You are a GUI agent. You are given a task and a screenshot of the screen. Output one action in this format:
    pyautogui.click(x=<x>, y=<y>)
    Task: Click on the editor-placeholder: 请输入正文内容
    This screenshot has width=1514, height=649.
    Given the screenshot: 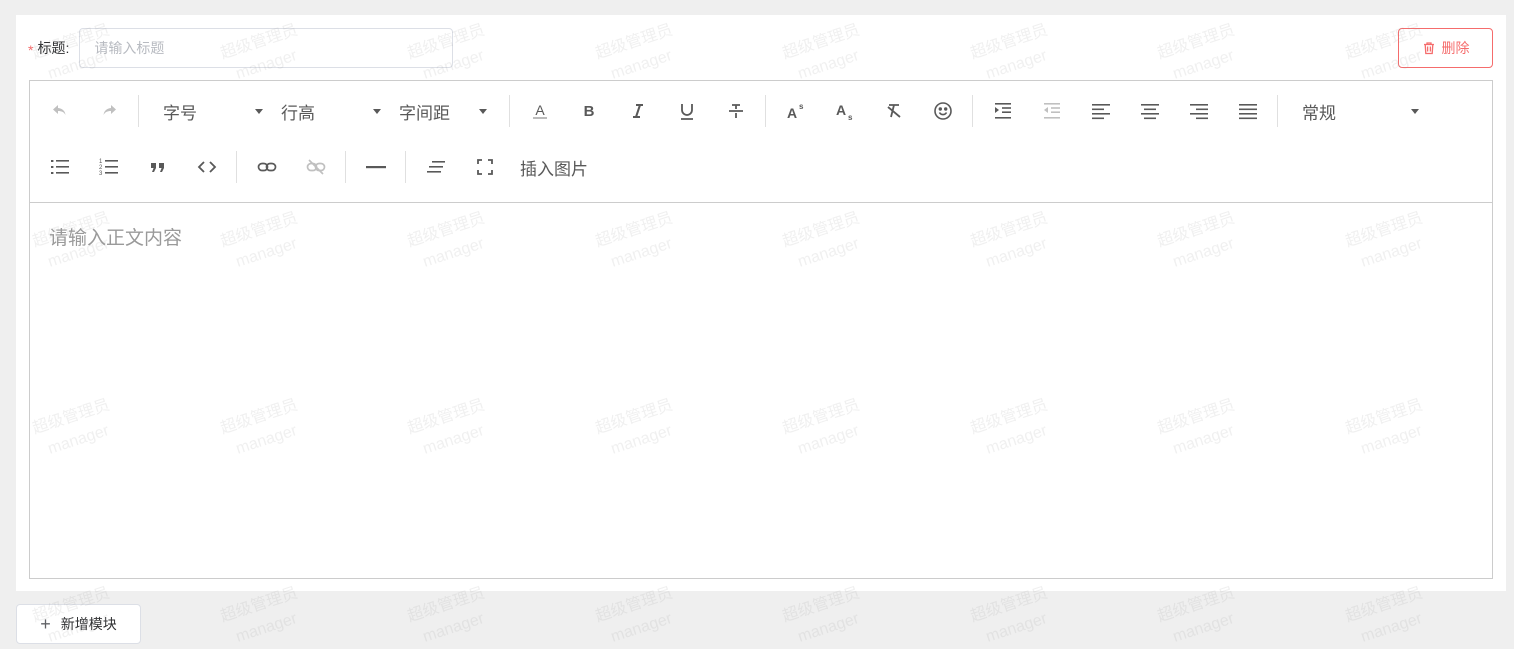 What is the action you would take?
    pyautogui.click(x=116, y=238)
    